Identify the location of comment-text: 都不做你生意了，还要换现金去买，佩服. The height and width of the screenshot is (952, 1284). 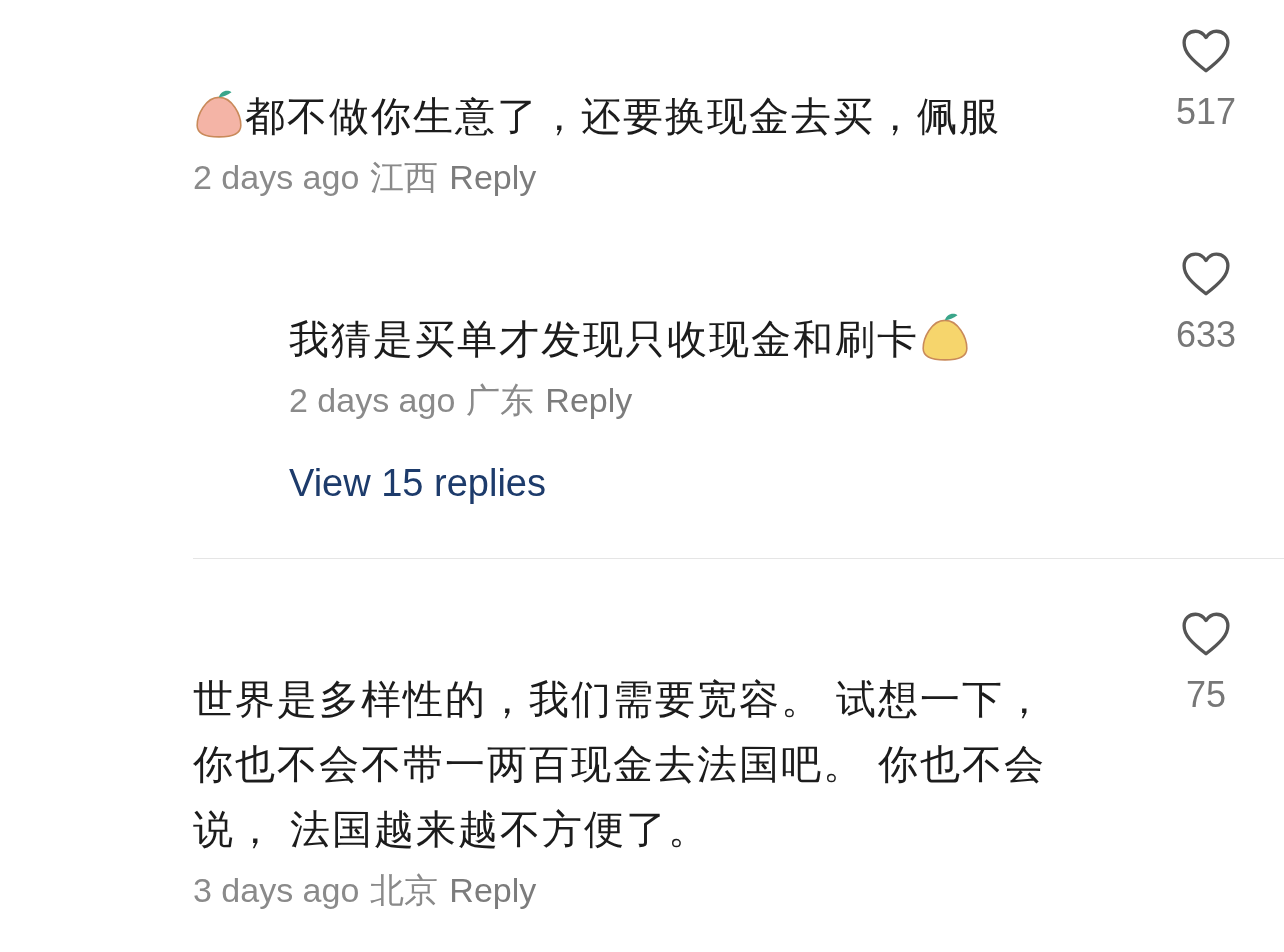
(633, 116).